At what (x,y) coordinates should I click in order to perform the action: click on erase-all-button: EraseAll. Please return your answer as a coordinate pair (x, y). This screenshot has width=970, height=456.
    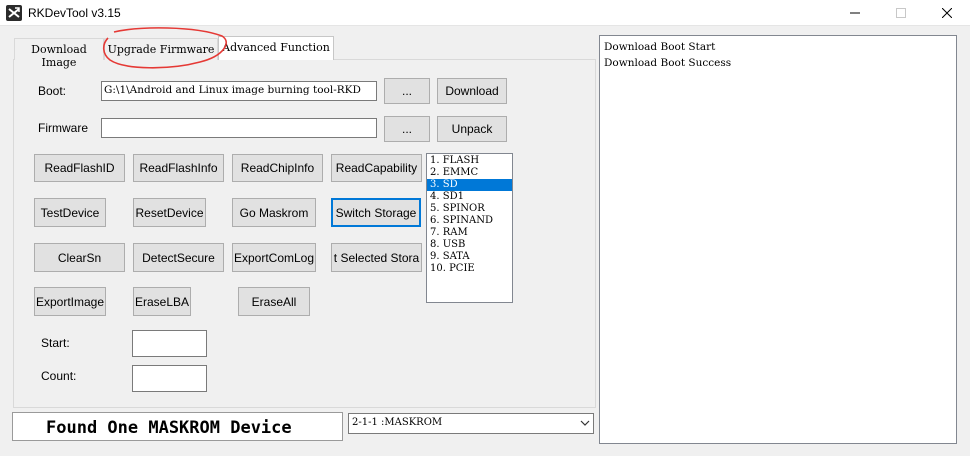
    Looking at the image, I should click on (274, 301).